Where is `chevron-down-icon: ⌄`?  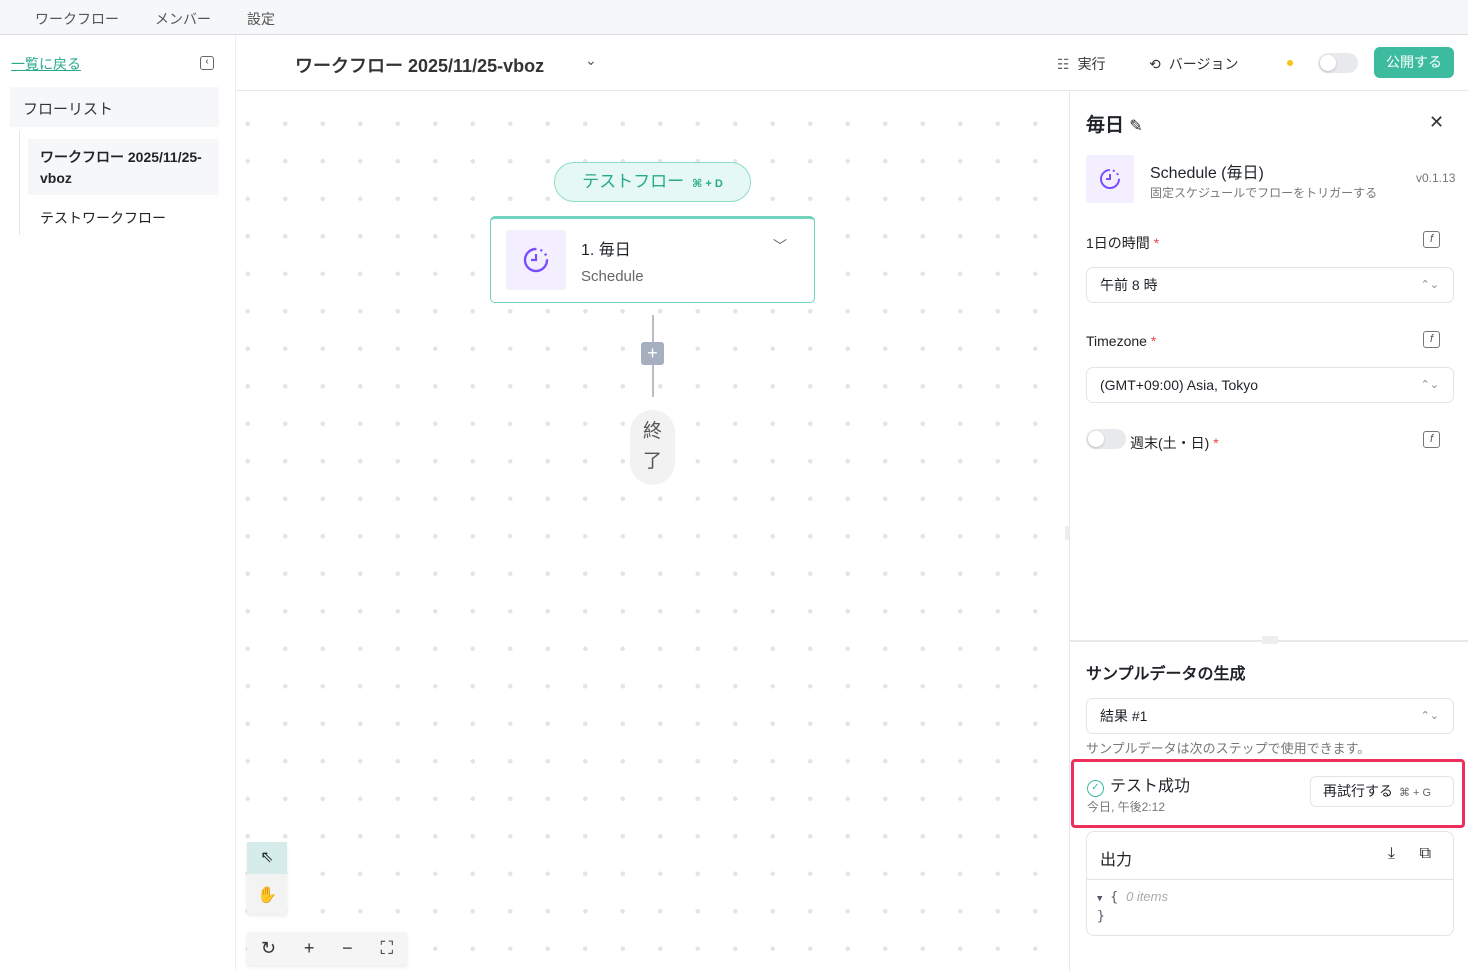
chevron-down-icon: ⌄ is located at coordinates (591, 60).